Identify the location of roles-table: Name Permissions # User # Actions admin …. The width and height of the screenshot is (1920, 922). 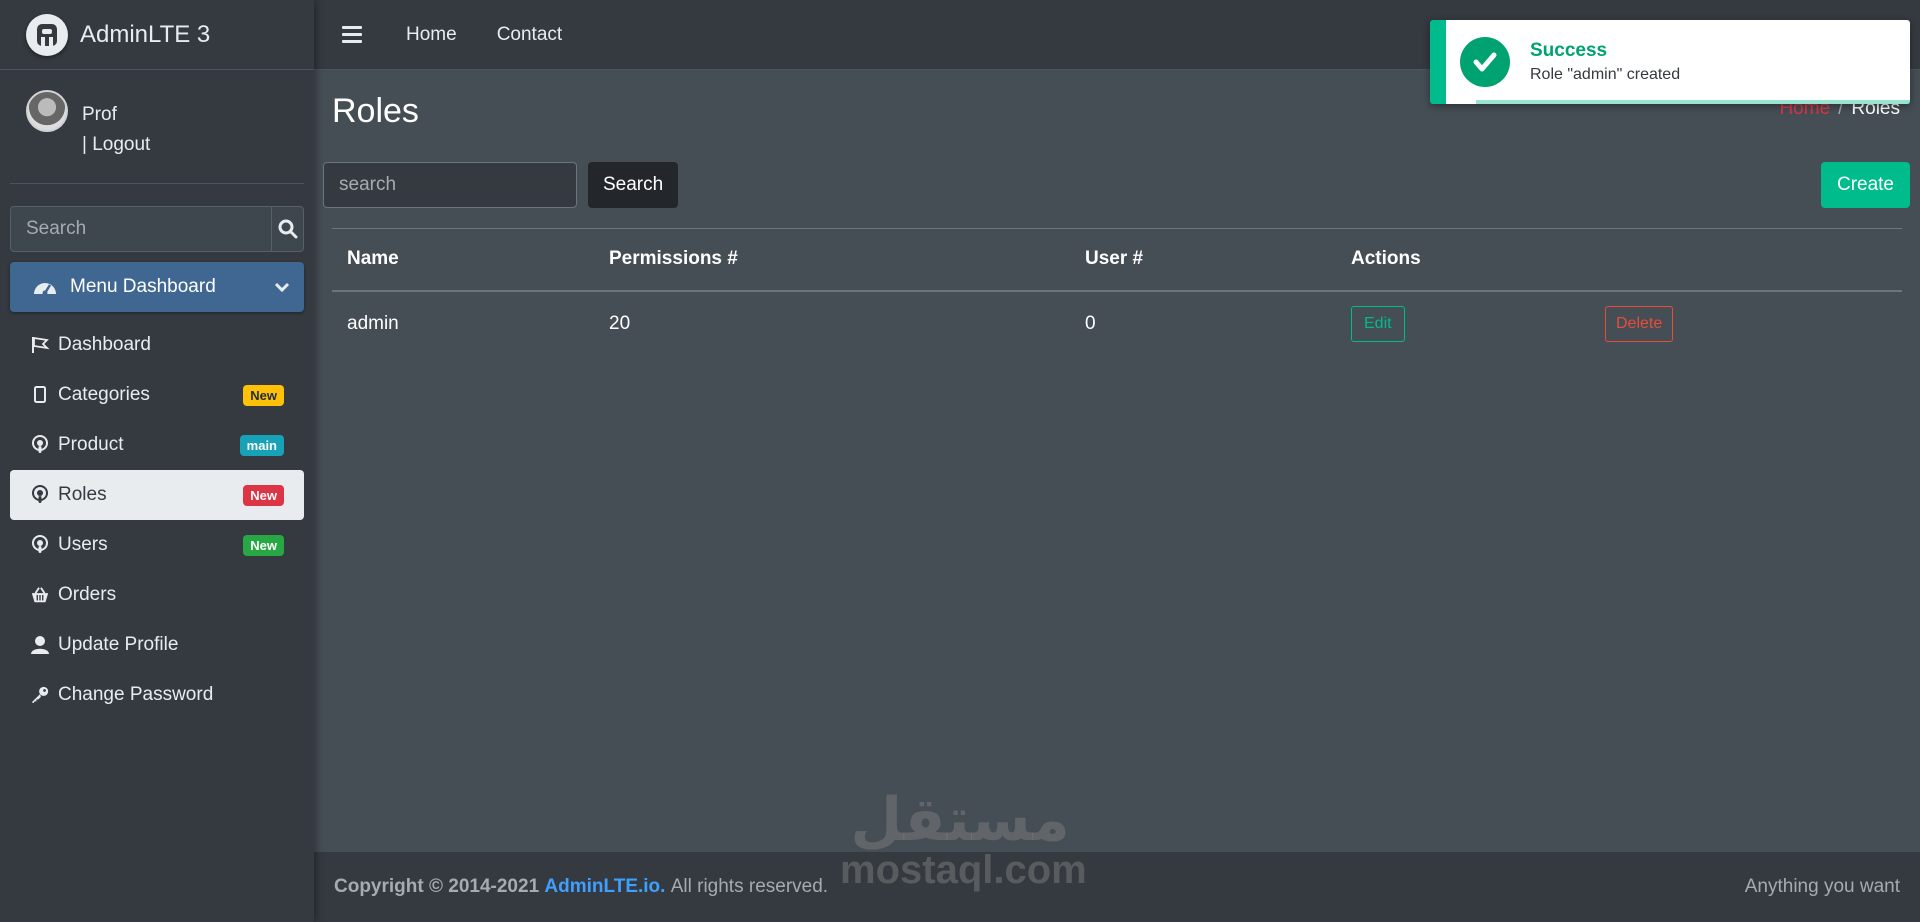
(1117, 292).